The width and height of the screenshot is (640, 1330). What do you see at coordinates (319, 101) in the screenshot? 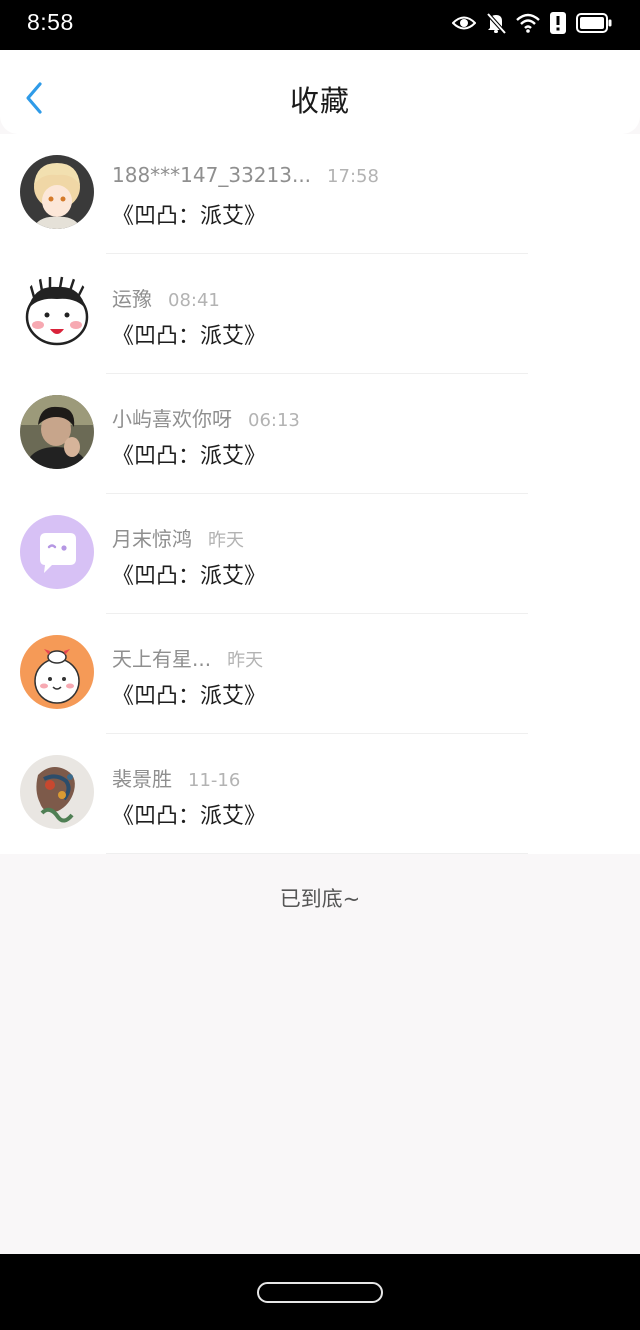
I see `page-title: 收藏` at bounding box center [319, 101].